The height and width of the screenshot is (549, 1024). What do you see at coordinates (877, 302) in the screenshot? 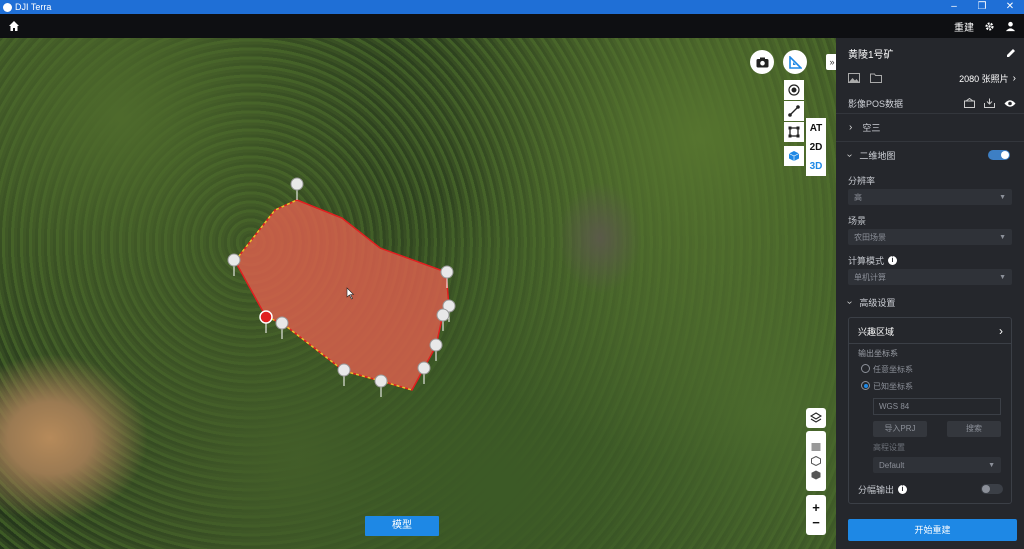
I see `advanced-settings-label: 高级设置` at bounding box center [877, 302].